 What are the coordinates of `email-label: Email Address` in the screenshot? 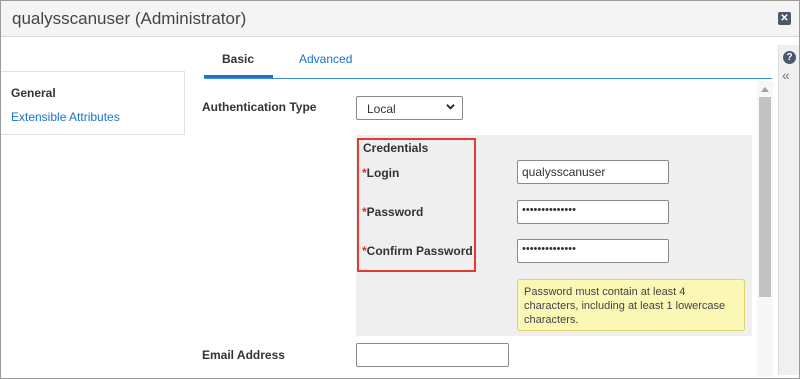 It's located at (243, 355).